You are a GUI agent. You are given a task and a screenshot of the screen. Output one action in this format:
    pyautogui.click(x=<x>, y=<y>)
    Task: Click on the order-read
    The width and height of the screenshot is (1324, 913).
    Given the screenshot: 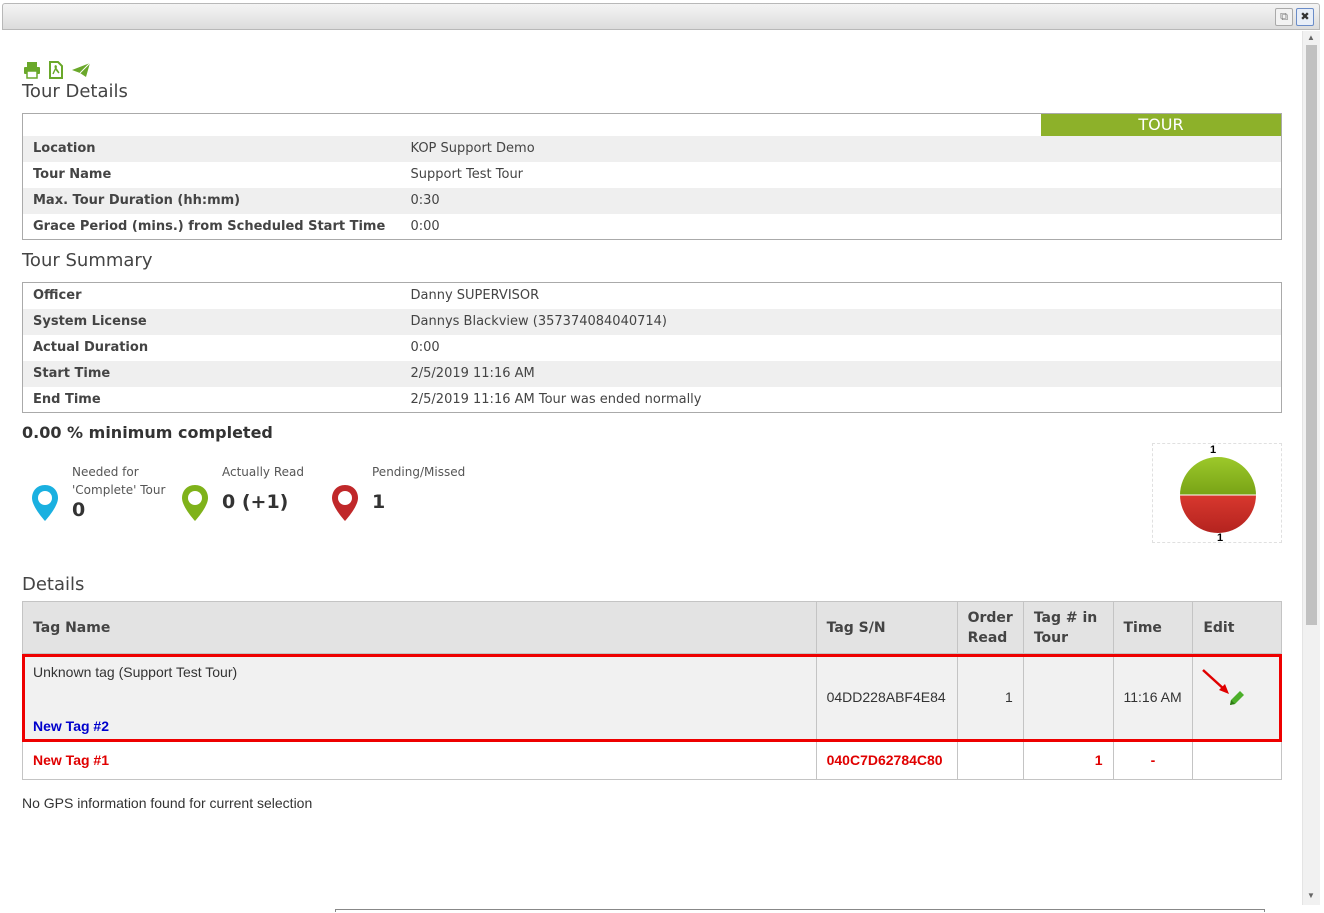 What is the action you would take?
    pyautogui.click(x=990, y=759)
    